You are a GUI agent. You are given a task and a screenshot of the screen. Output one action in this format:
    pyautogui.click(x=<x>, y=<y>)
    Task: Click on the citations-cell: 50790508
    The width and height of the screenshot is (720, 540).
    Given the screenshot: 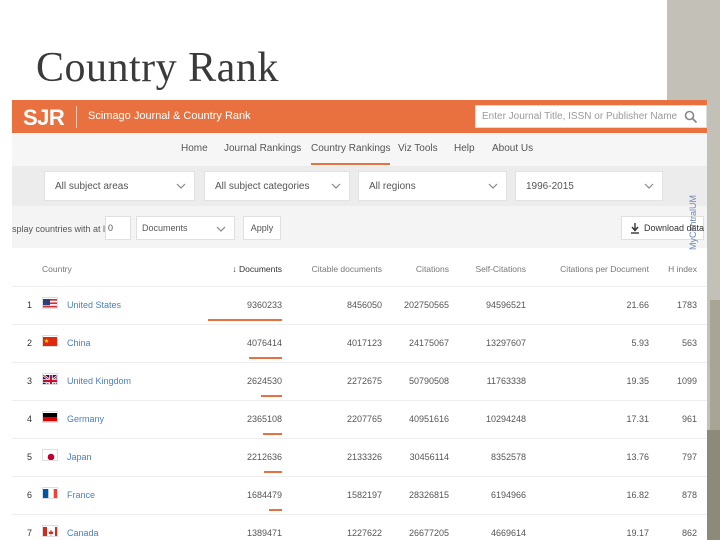 What is the action you would take?
    pyautogui.click(x=428, y=381)
    